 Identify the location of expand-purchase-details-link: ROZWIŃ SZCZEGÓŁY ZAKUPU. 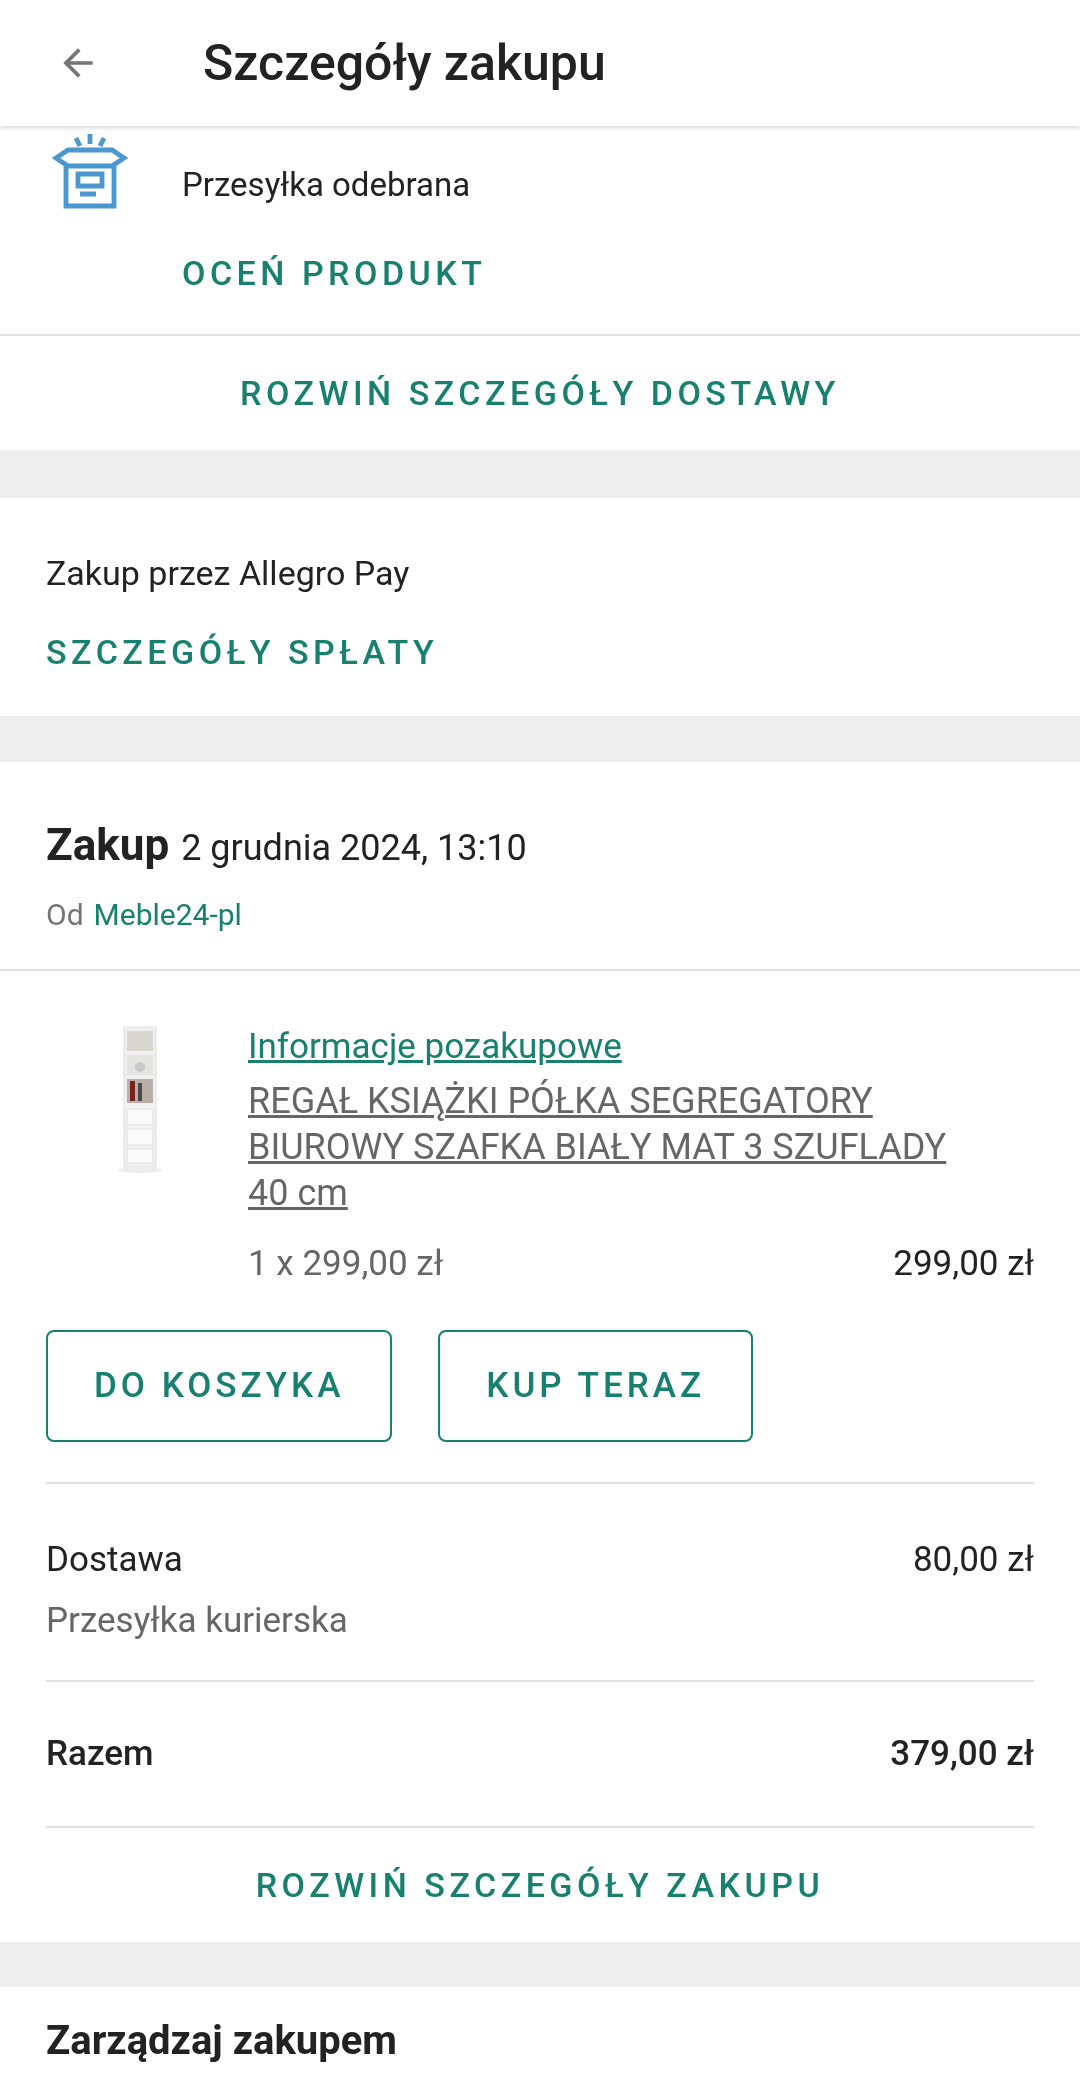
(540, 1885).